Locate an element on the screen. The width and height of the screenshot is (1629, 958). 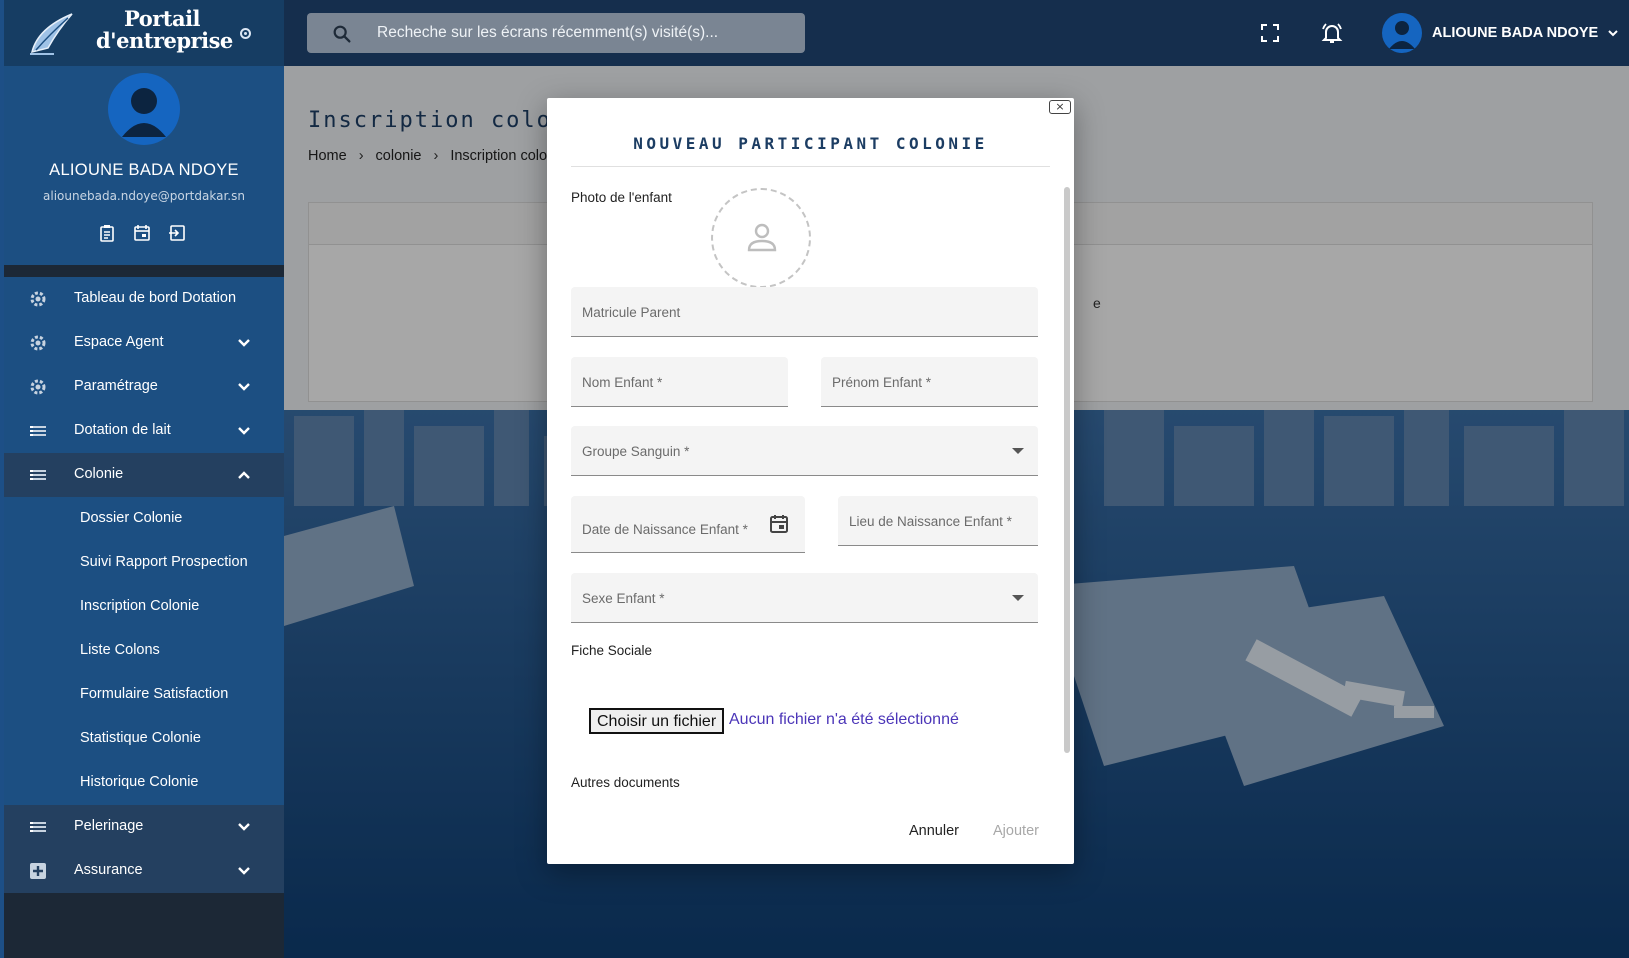
photo-label: Photo de l'enfant is located at coordinates (621, 197).